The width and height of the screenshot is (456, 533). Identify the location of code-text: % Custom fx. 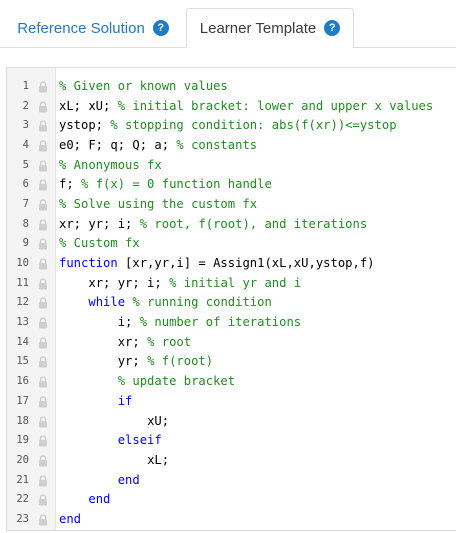
(98, 243).